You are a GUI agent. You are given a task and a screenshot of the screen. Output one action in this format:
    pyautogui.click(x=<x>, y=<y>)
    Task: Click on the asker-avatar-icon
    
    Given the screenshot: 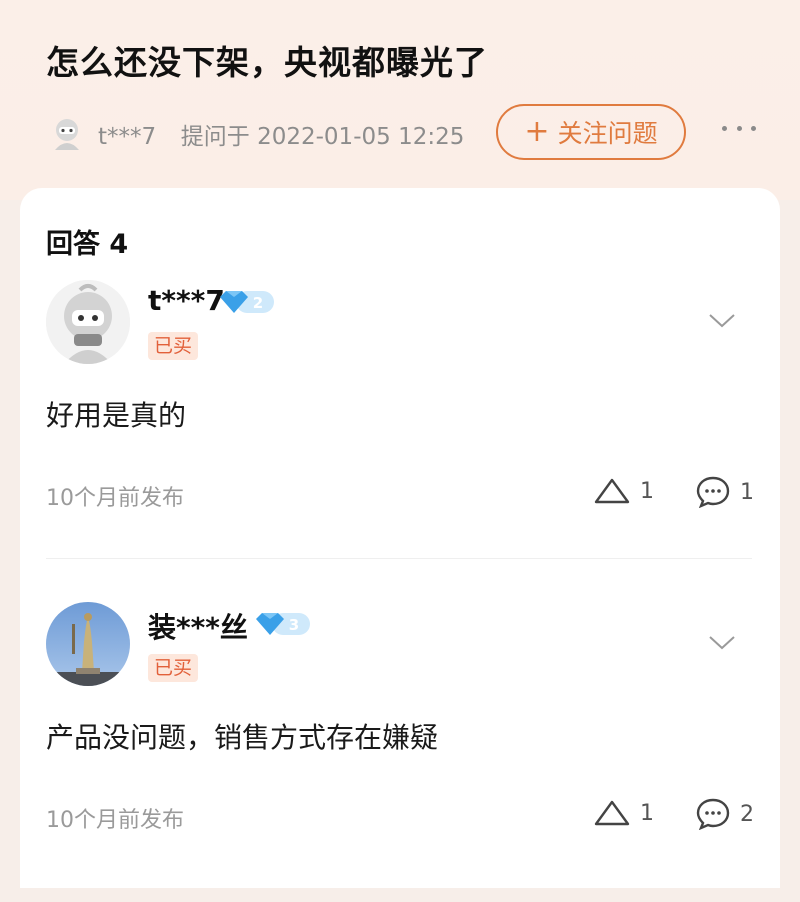 What is the action you would take?
    pyautogui.click(x=67, y=134)
    